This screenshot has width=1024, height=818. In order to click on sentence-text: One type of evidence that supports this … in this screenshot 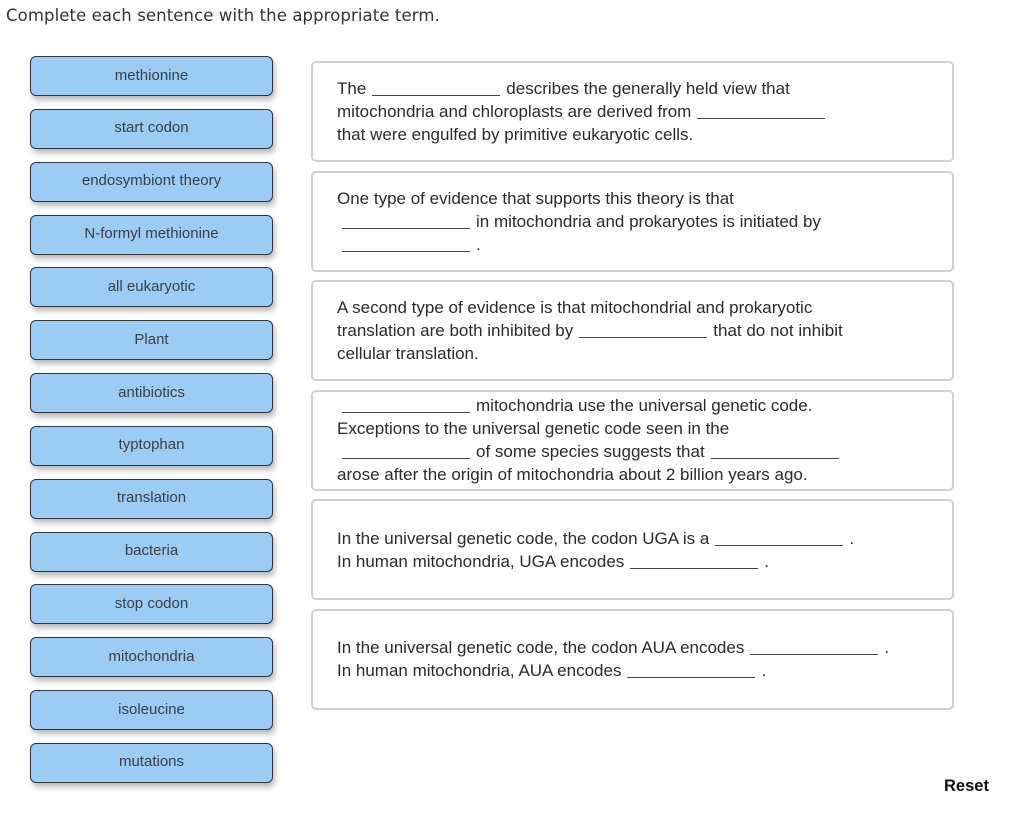, I will do `click(579, 221)`.